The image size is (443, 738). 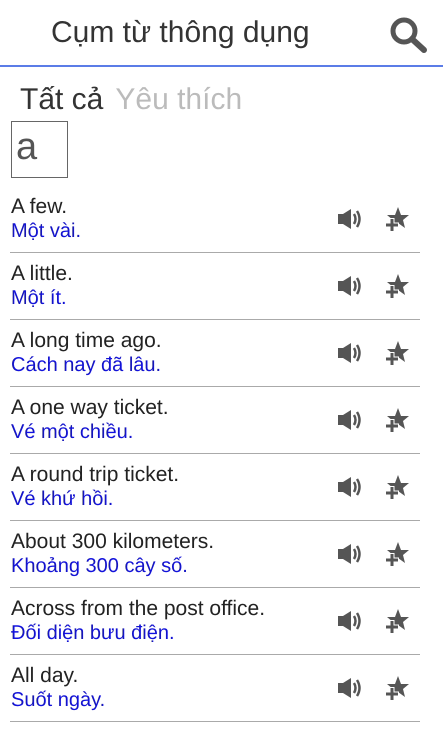 What do you see at coordinates (409, 35) in the screenshot?
I see `search-icon` at bounding box center [409, 35].